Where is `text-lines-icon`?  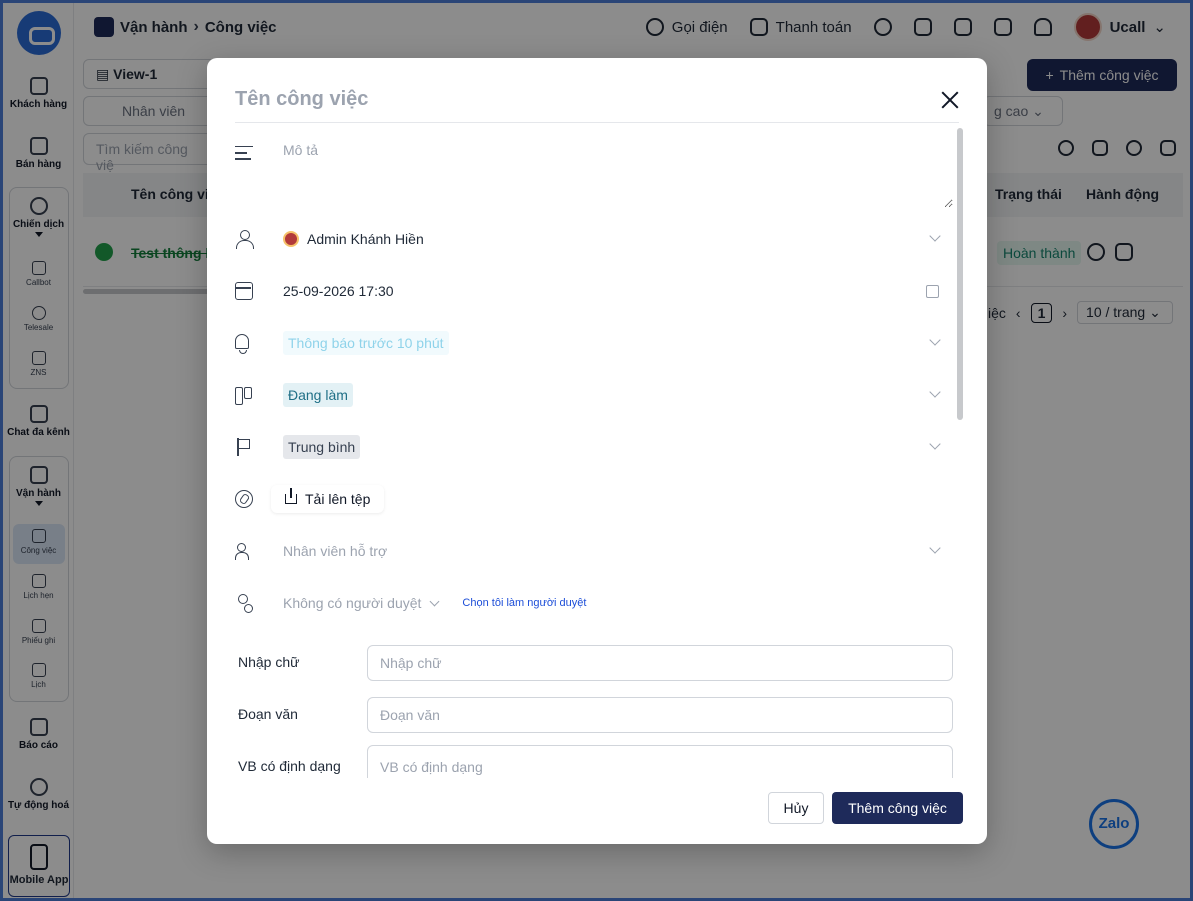
text-lines-icon is located at coordinates (244, 155).